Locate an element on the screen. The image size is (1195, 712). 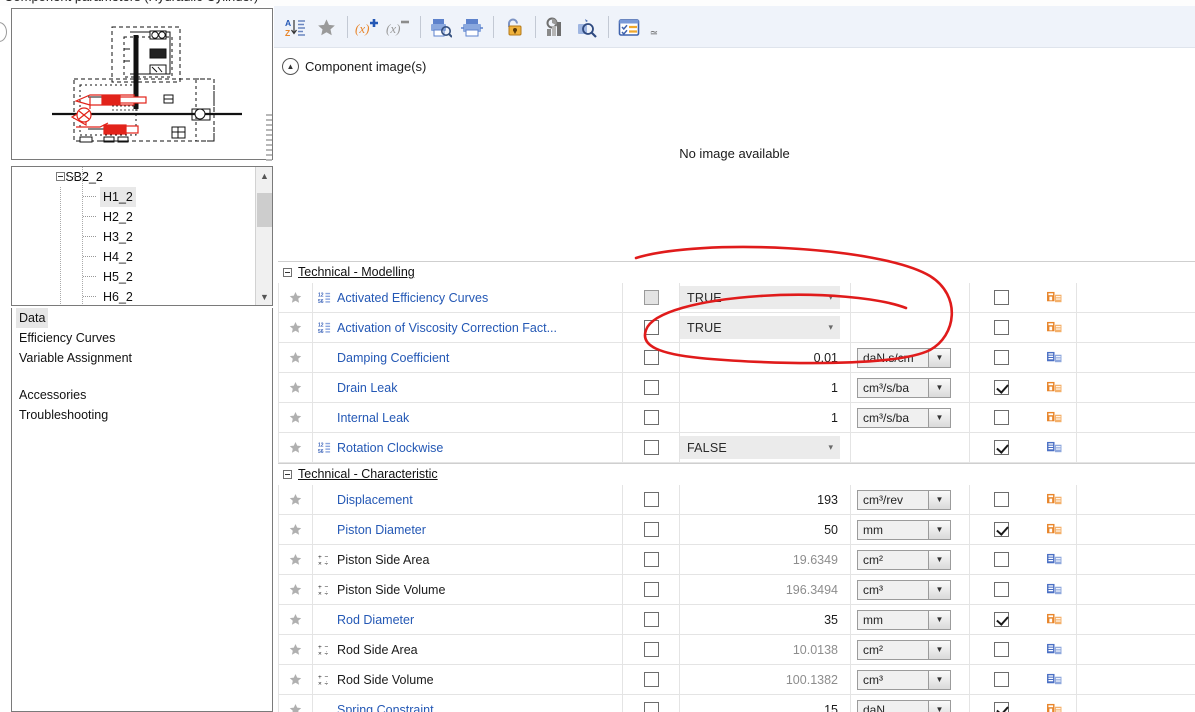
value-text: 50 is located at coordinates (765, 530).